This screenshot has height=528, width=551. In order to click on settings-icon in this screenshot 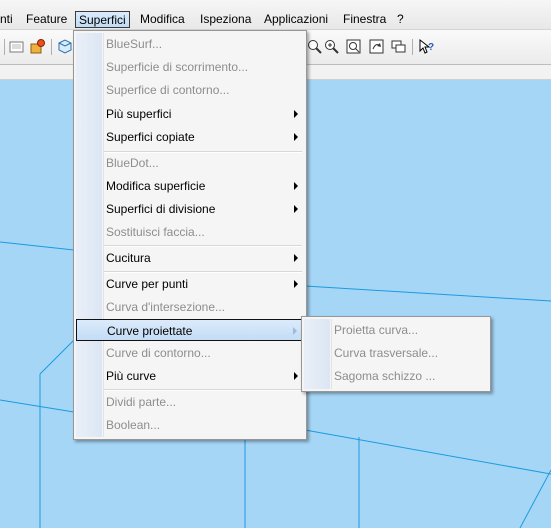, I will do `click(37, 46)`.